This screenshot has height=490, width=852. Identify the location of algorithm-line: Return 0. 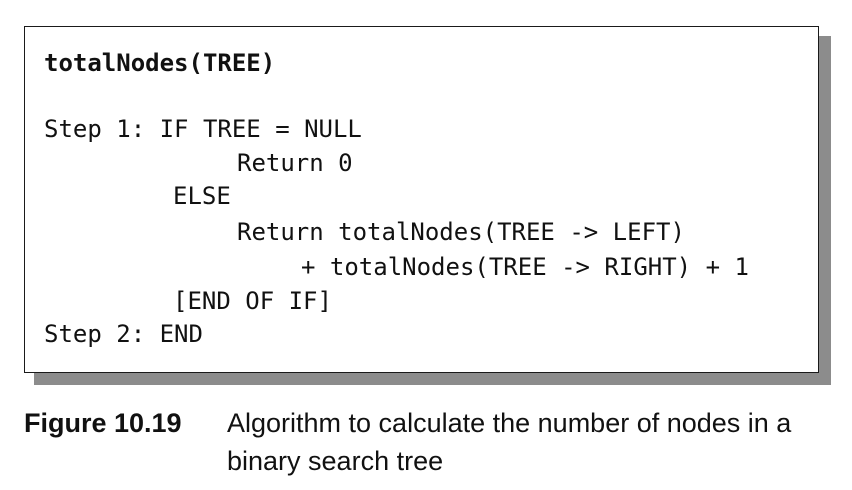
(295, 163).